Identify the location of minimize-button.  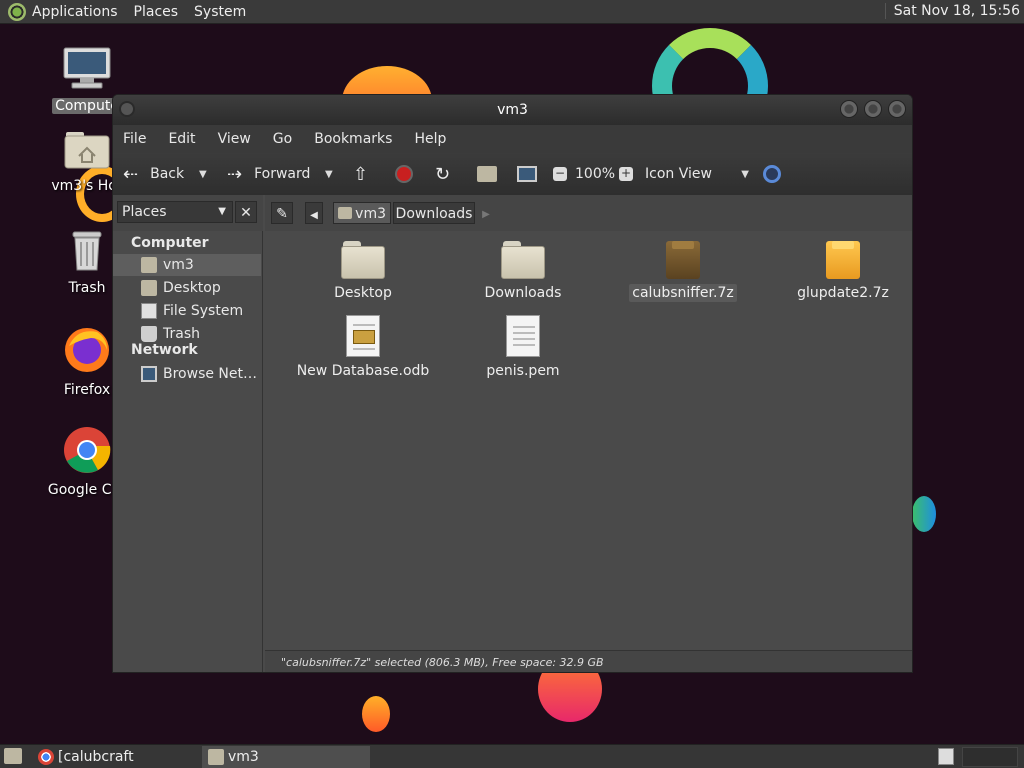
(849, 109).